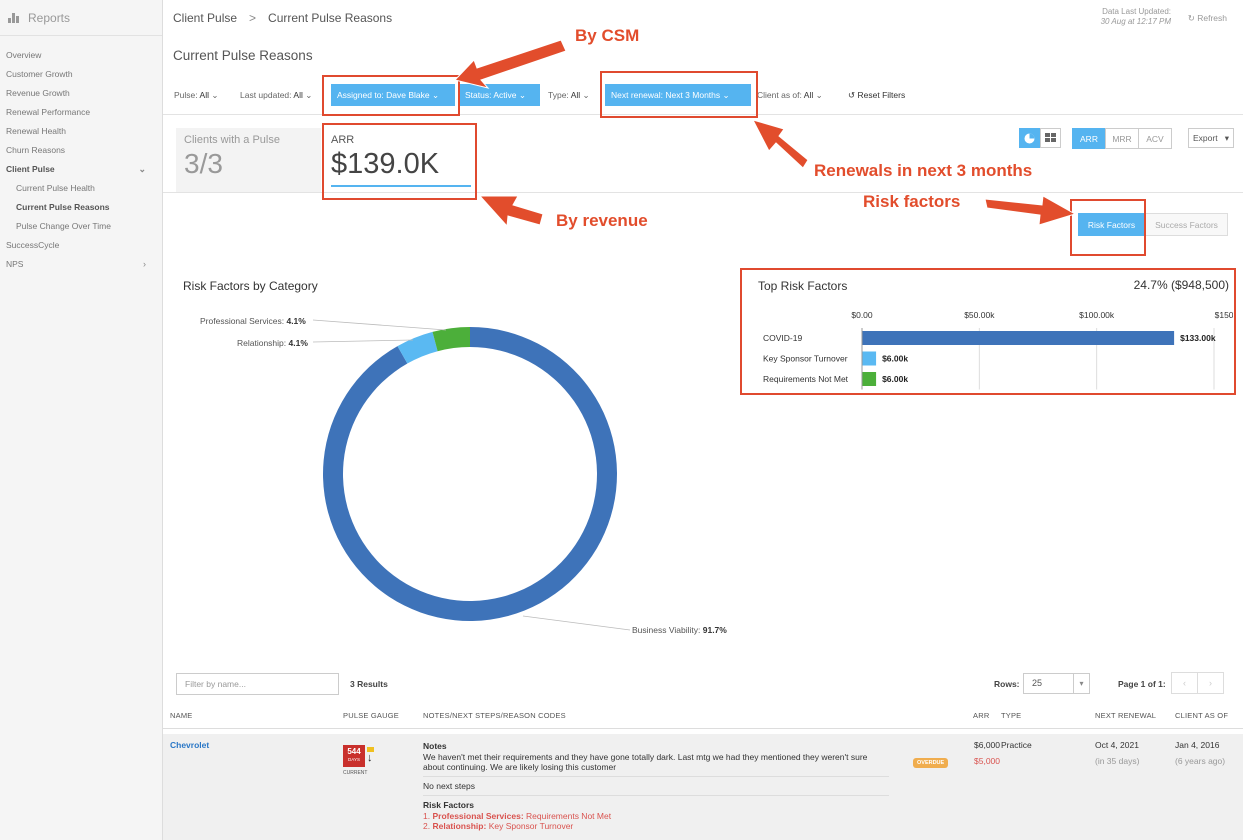  Describe the element at coordinates (355, 773) in the screenshot. I see `gauge-caption: CURRENT` at that location.